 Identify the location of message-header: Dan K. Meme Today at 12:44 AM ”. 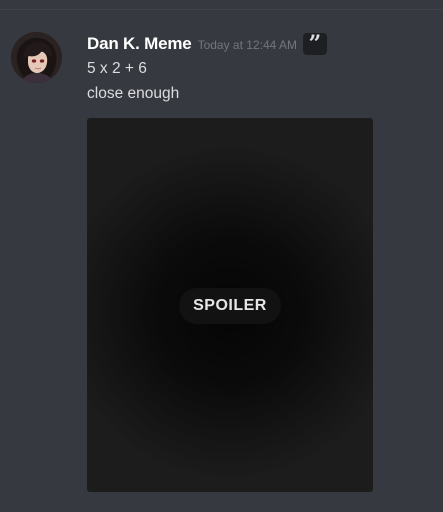
(207, 44).